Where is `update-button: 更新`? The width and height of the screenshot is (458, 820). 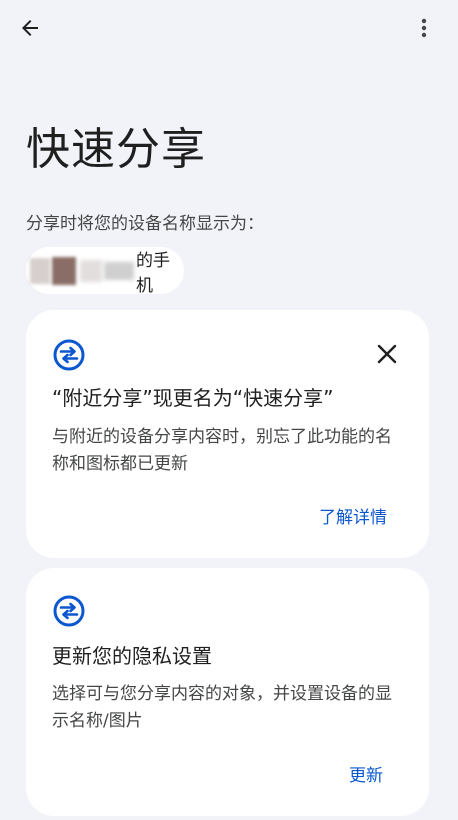
update-button: 更新 is located at coordinates (366, 776).